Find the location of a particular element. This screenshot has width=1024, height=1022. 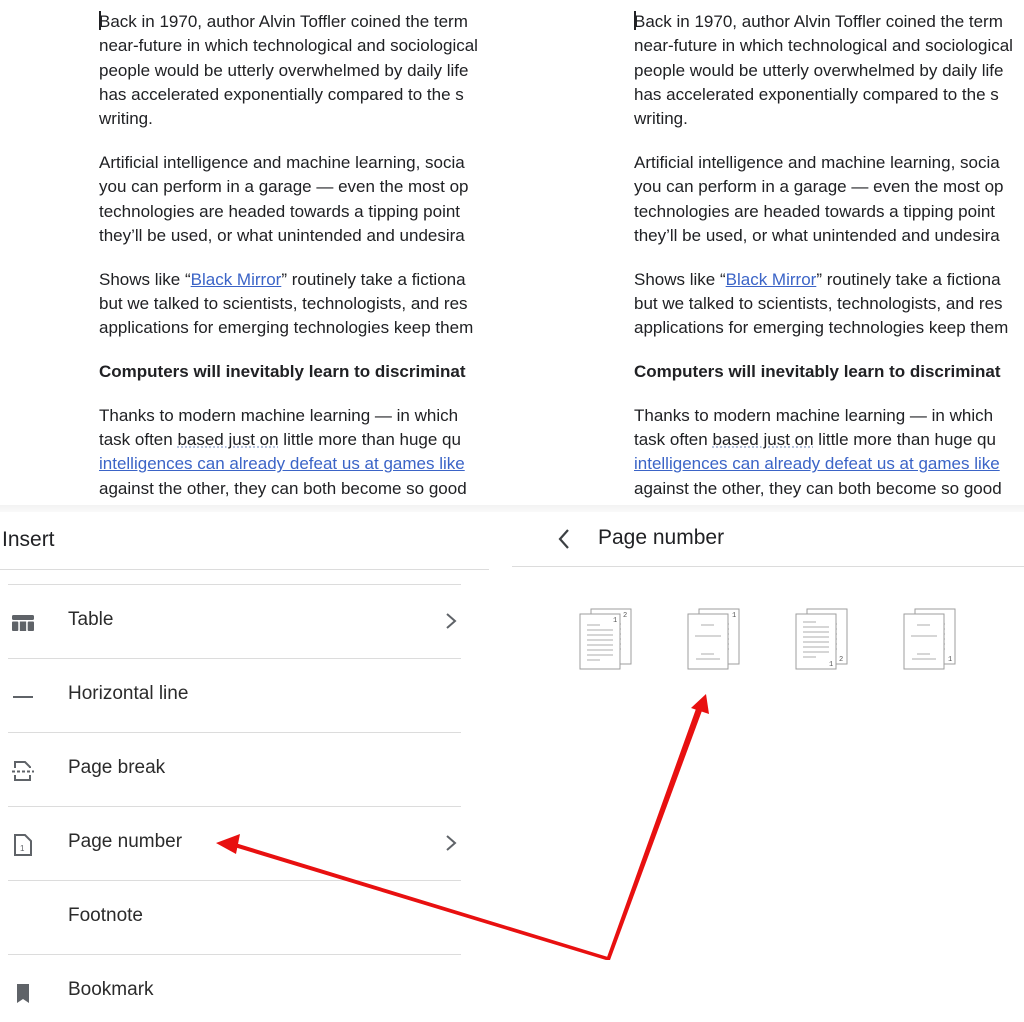

page-number-icon: 1 is located at coordinates (23, 845).